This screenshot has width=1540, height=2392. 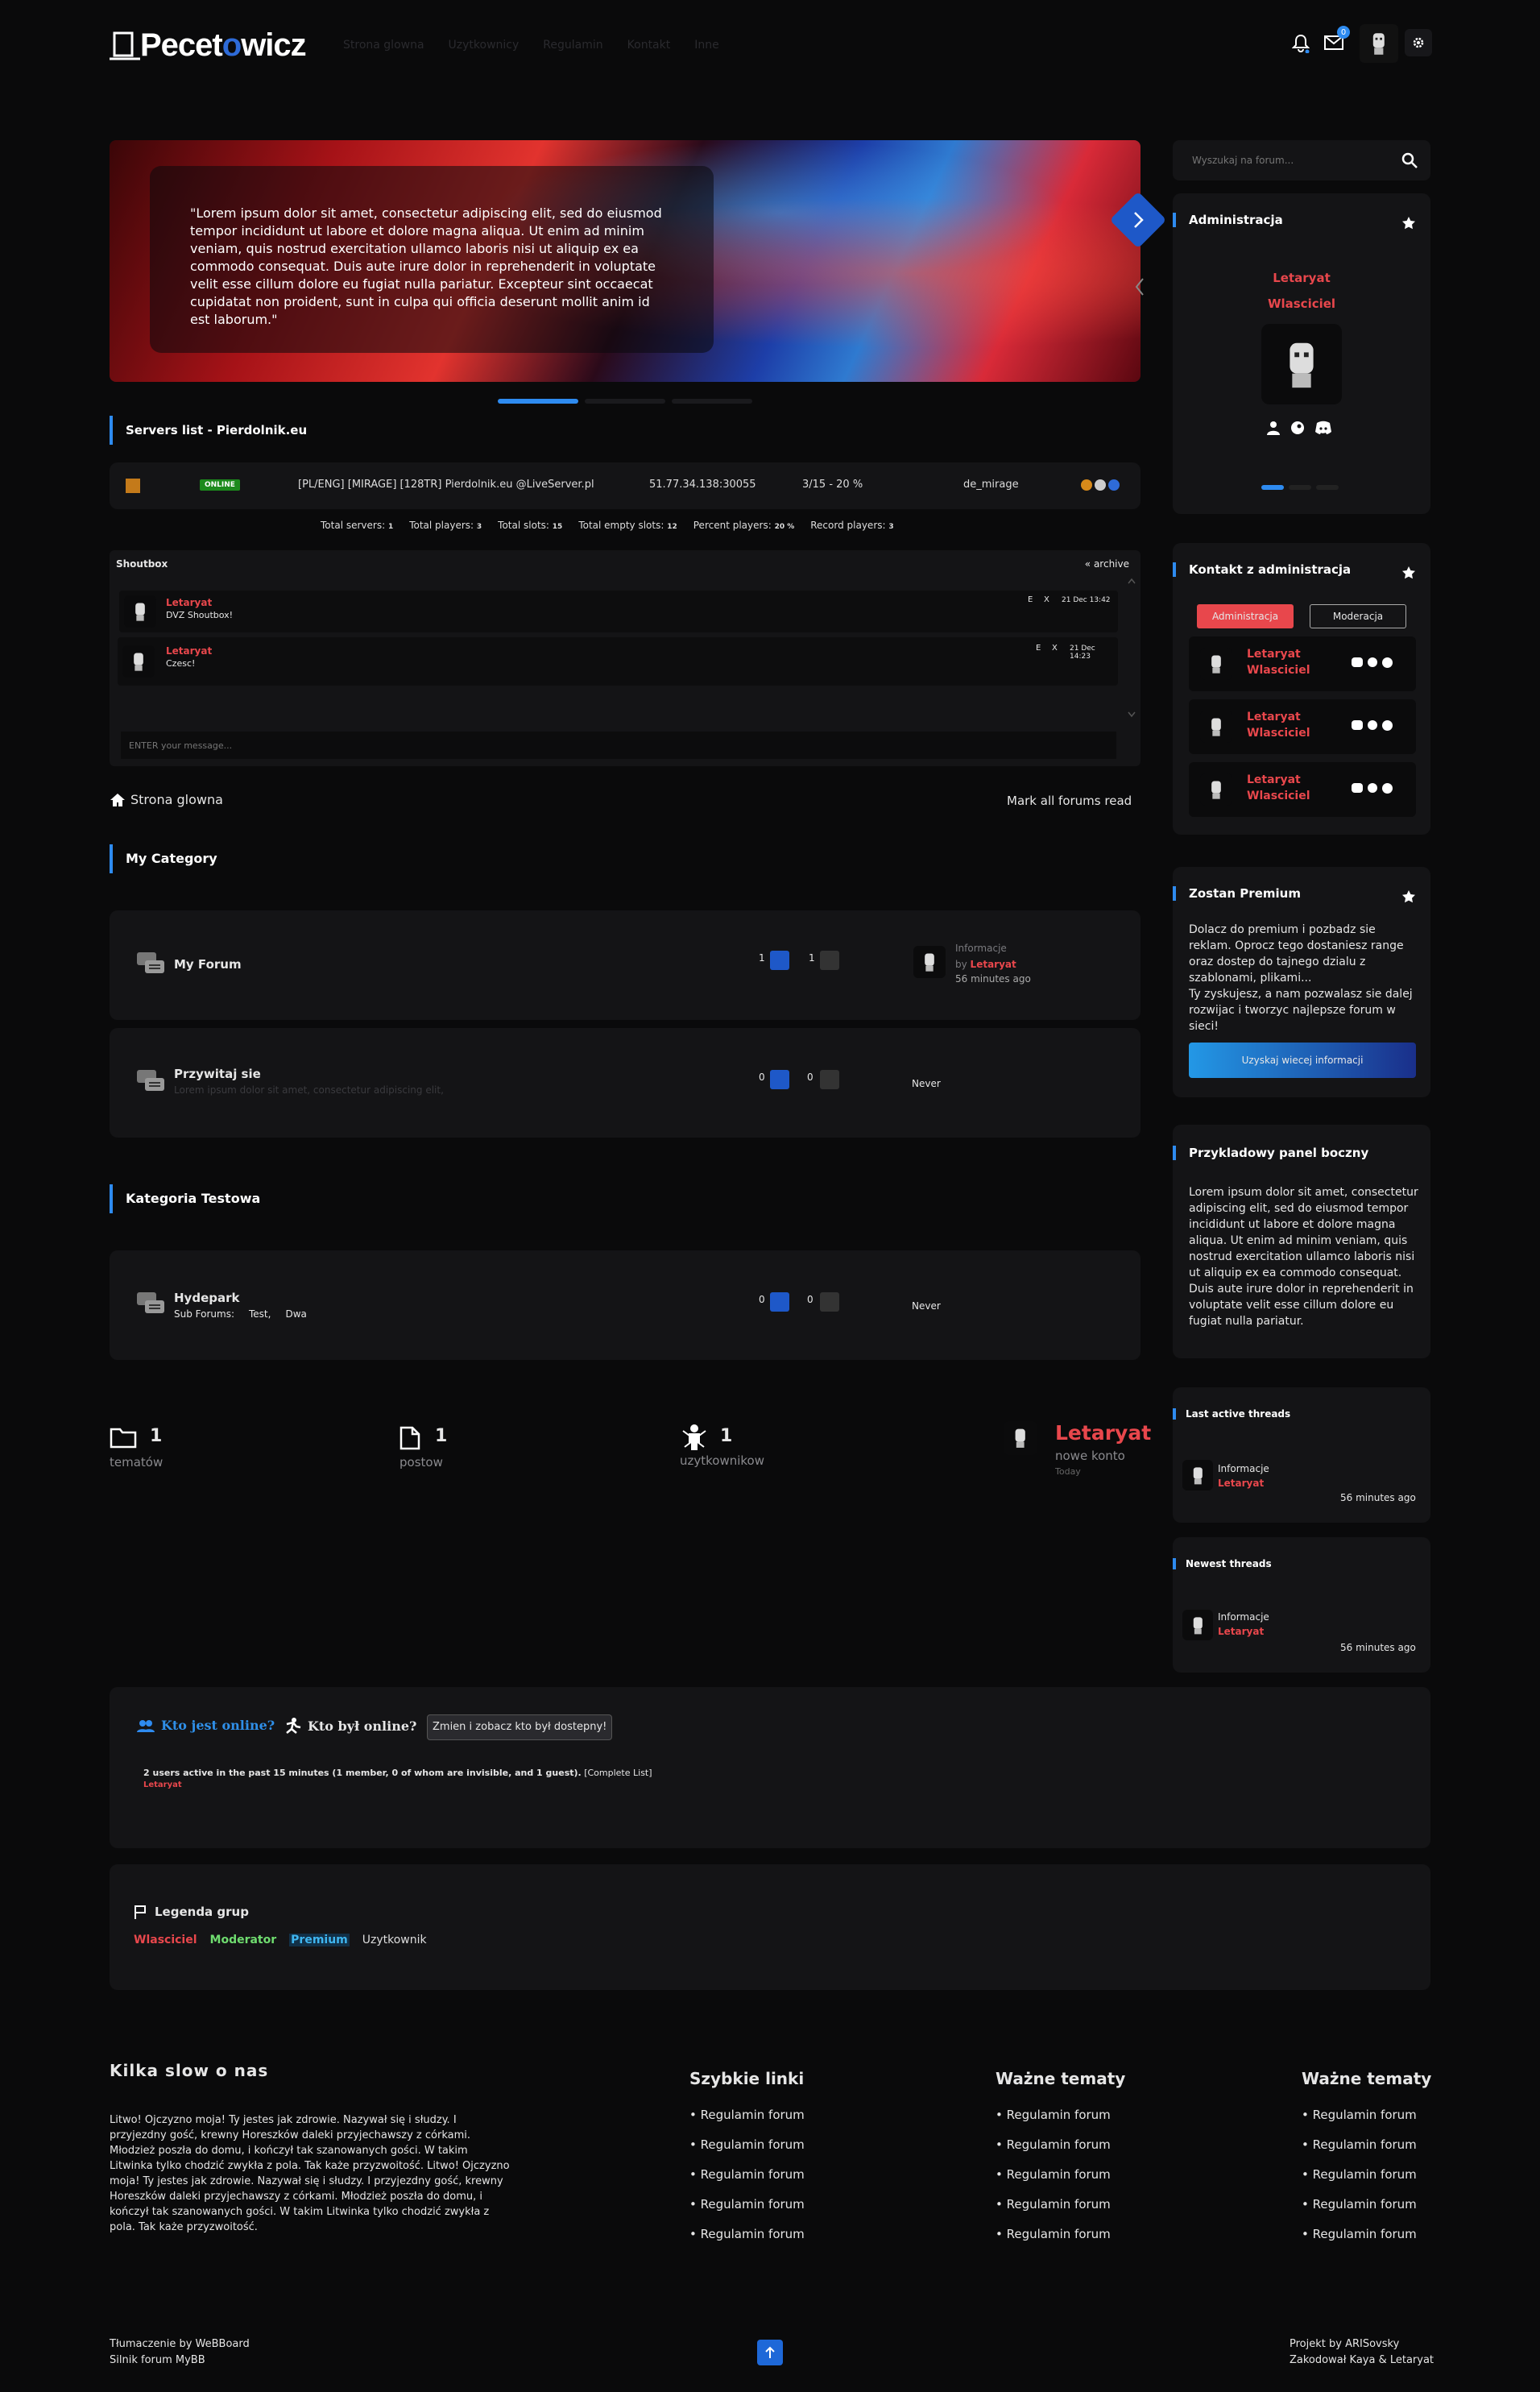 What do you see at coordinates (162, 1785) in the screenshot?
I see `online-user: Letaryat` at bounding box center [162, 1785].